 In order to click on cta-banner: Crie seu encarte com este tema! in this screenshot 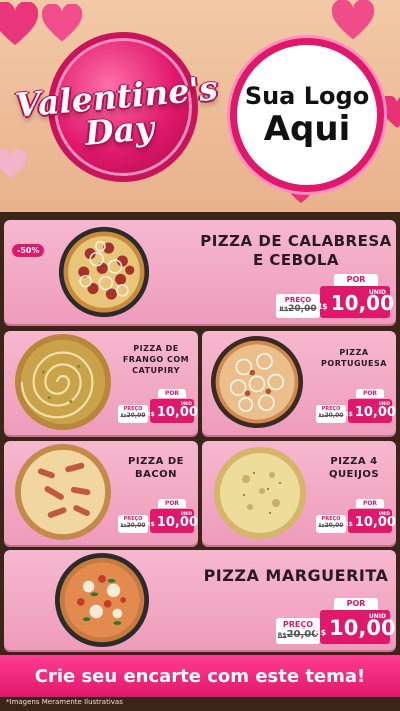, I will do `click(200, 676)`.